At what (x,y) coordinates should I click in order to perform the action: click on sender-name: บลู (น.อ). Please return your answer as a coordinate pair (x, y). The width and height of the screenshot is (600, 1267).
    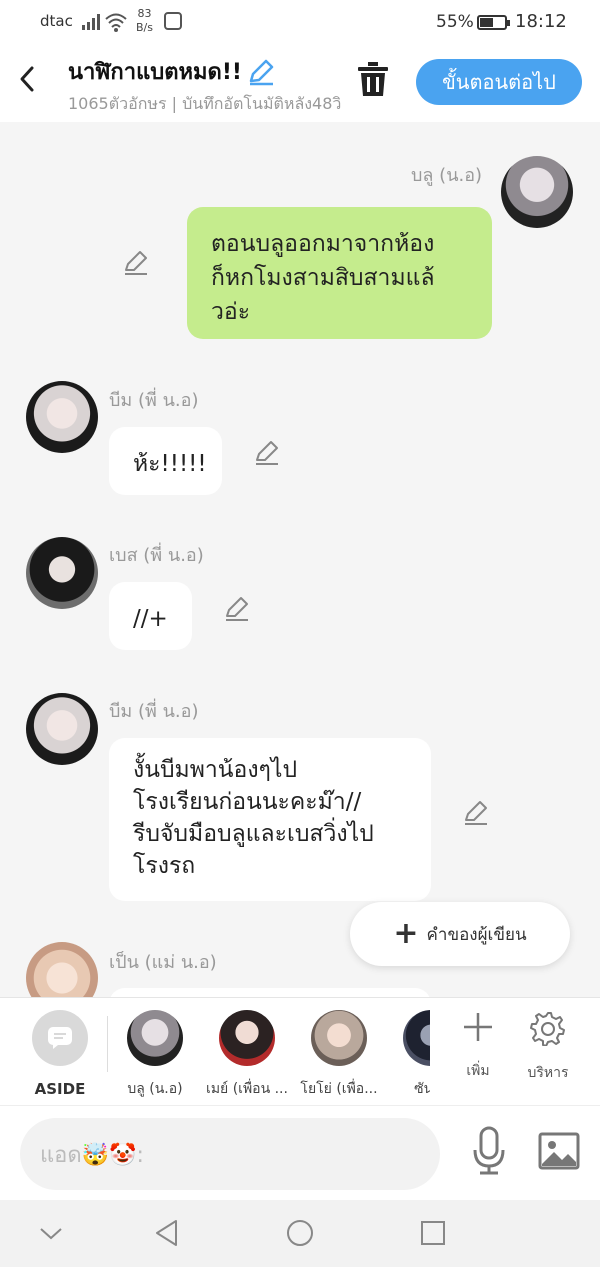
    Looking at the image, I should click on (447, 175).